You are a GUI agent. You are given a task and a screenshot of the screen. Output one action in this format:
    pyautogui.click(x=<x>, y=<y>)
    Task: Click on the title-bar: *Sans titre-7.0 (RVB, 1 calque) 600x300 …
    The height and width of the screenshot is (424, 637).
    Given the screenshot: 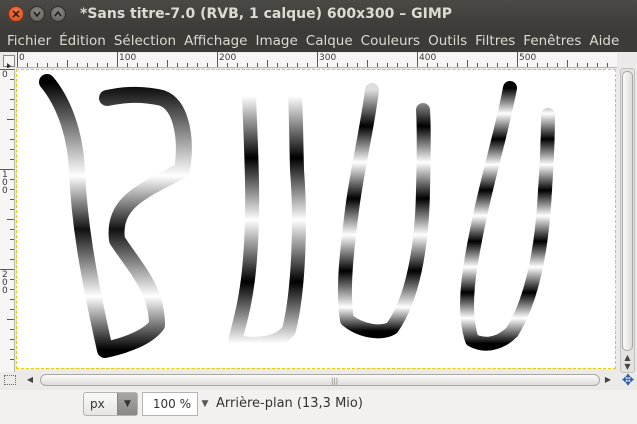 What is the action you would take?
    pyautogui.click(x=318, y=14)
    